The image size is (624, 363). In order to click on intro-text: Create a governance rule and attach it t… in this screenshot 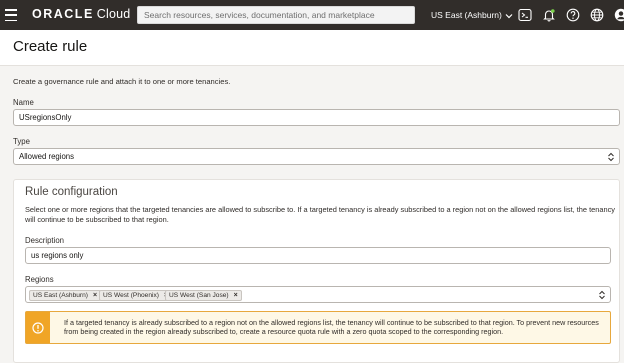, I will do `click(122, 81)`.